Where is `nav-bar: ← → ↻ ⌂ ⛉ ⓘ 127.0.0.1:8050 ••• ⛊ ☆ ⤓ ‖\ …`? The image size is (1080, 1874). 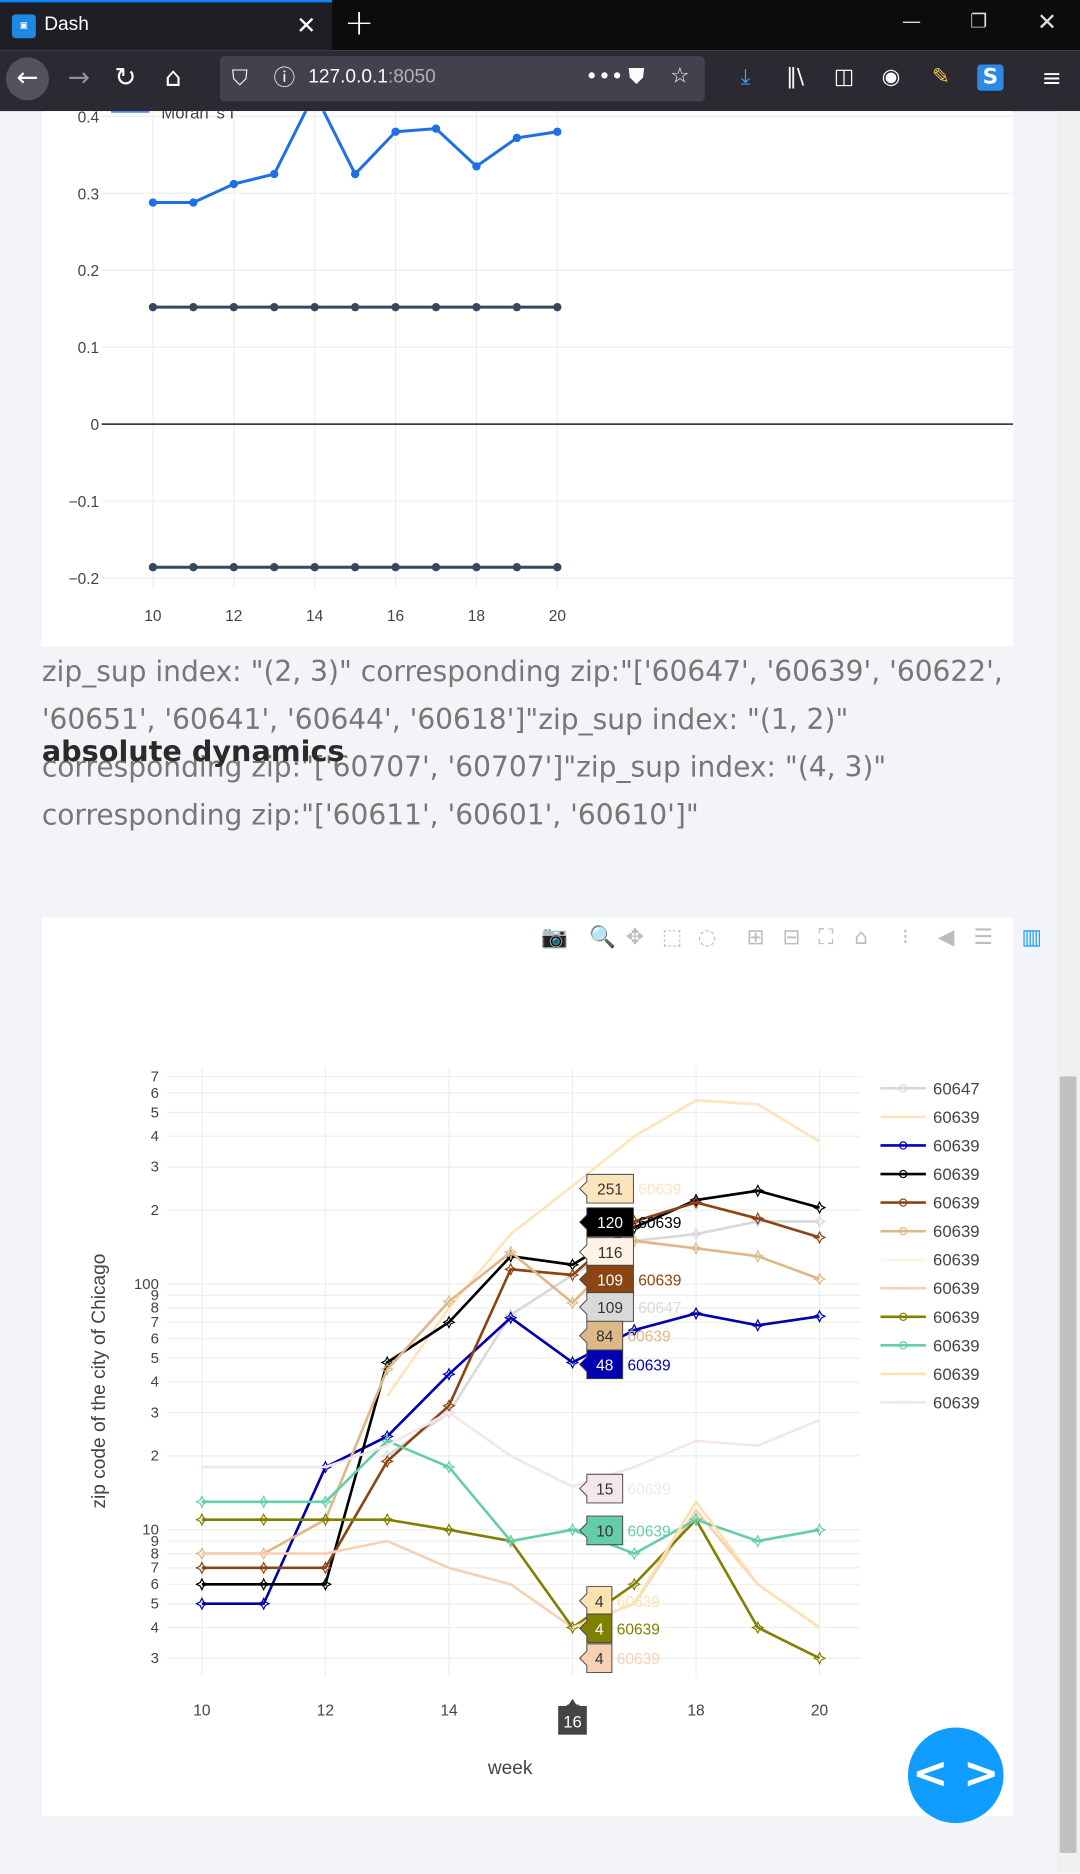
nav-bar: ← → ↻ ⌂ ⛉ ⓘ 127.0.0.1:8050 ••• ⛊ ☆ ⤓ ‖\ … is located at coordinates (540, 81).